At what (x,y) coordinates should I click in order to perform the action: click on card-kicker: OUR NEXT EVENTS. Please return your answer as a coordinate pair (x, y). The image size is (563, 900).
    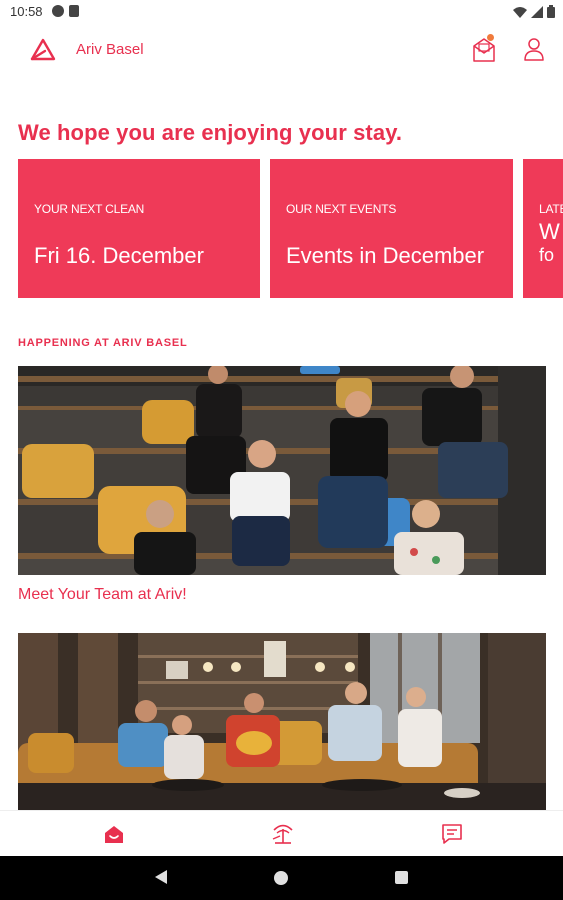
    Looking at the image, I should click on (341, 209).